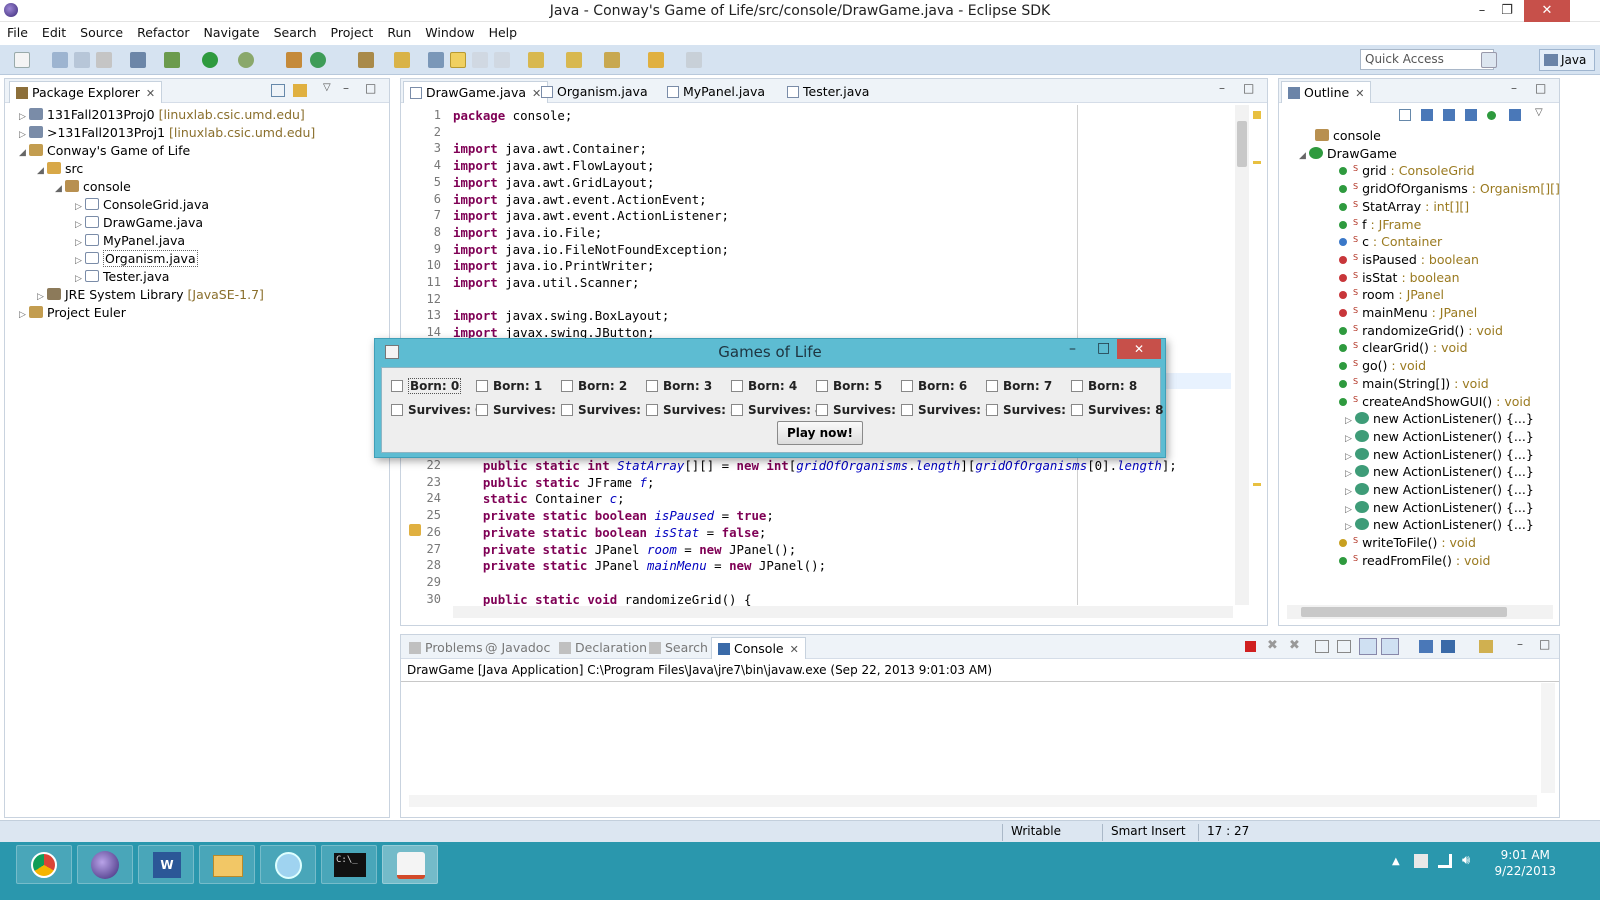 This screenshot has width=1600, height=900. What do you see at coordinates (86, 92) in the screenshot?
I see `tab-package-explorer: Package Explorer ✕` at bounding box center [86, 92].